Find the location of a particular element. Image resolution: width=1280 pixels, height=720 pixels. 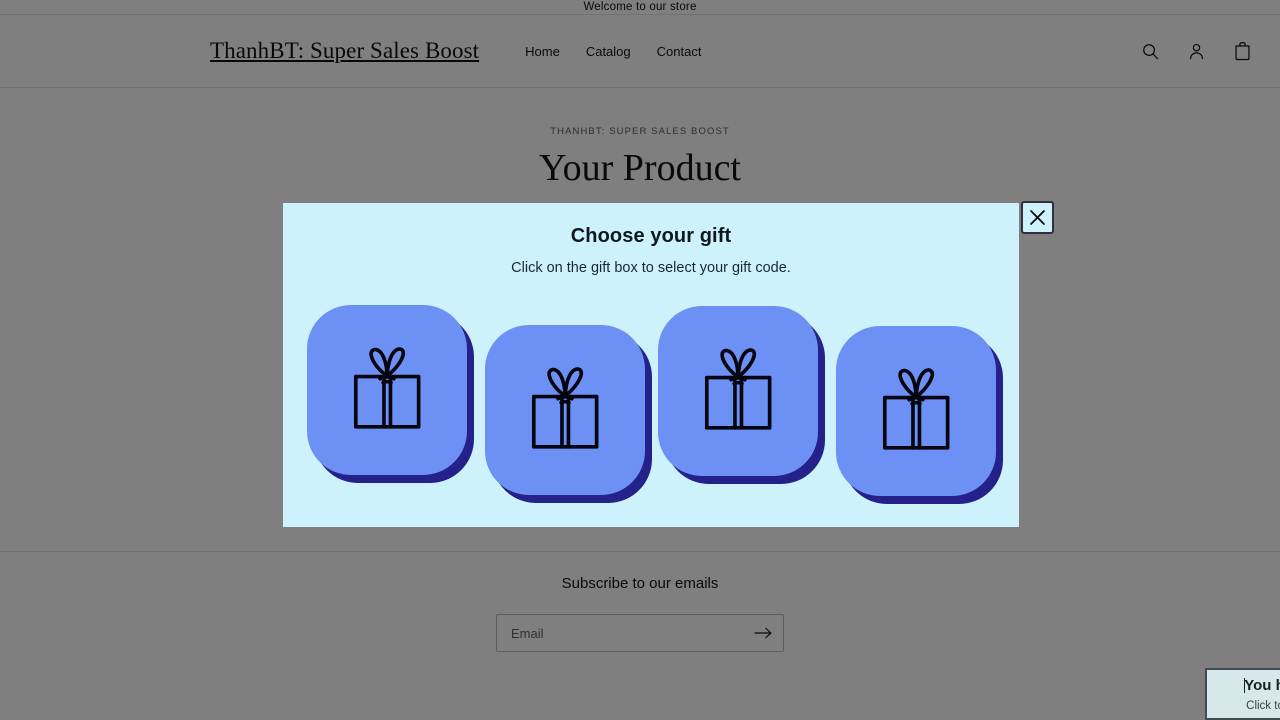

corner-widget-subtitle: Click to is located at coordinates (1263, 706).